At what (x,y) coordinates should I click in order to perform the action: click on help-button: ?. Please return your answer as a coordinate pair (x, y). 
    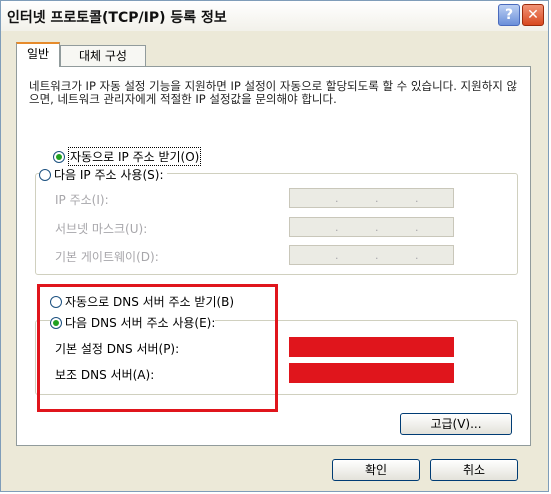
    Looking at the image, I should click on (509, 15).